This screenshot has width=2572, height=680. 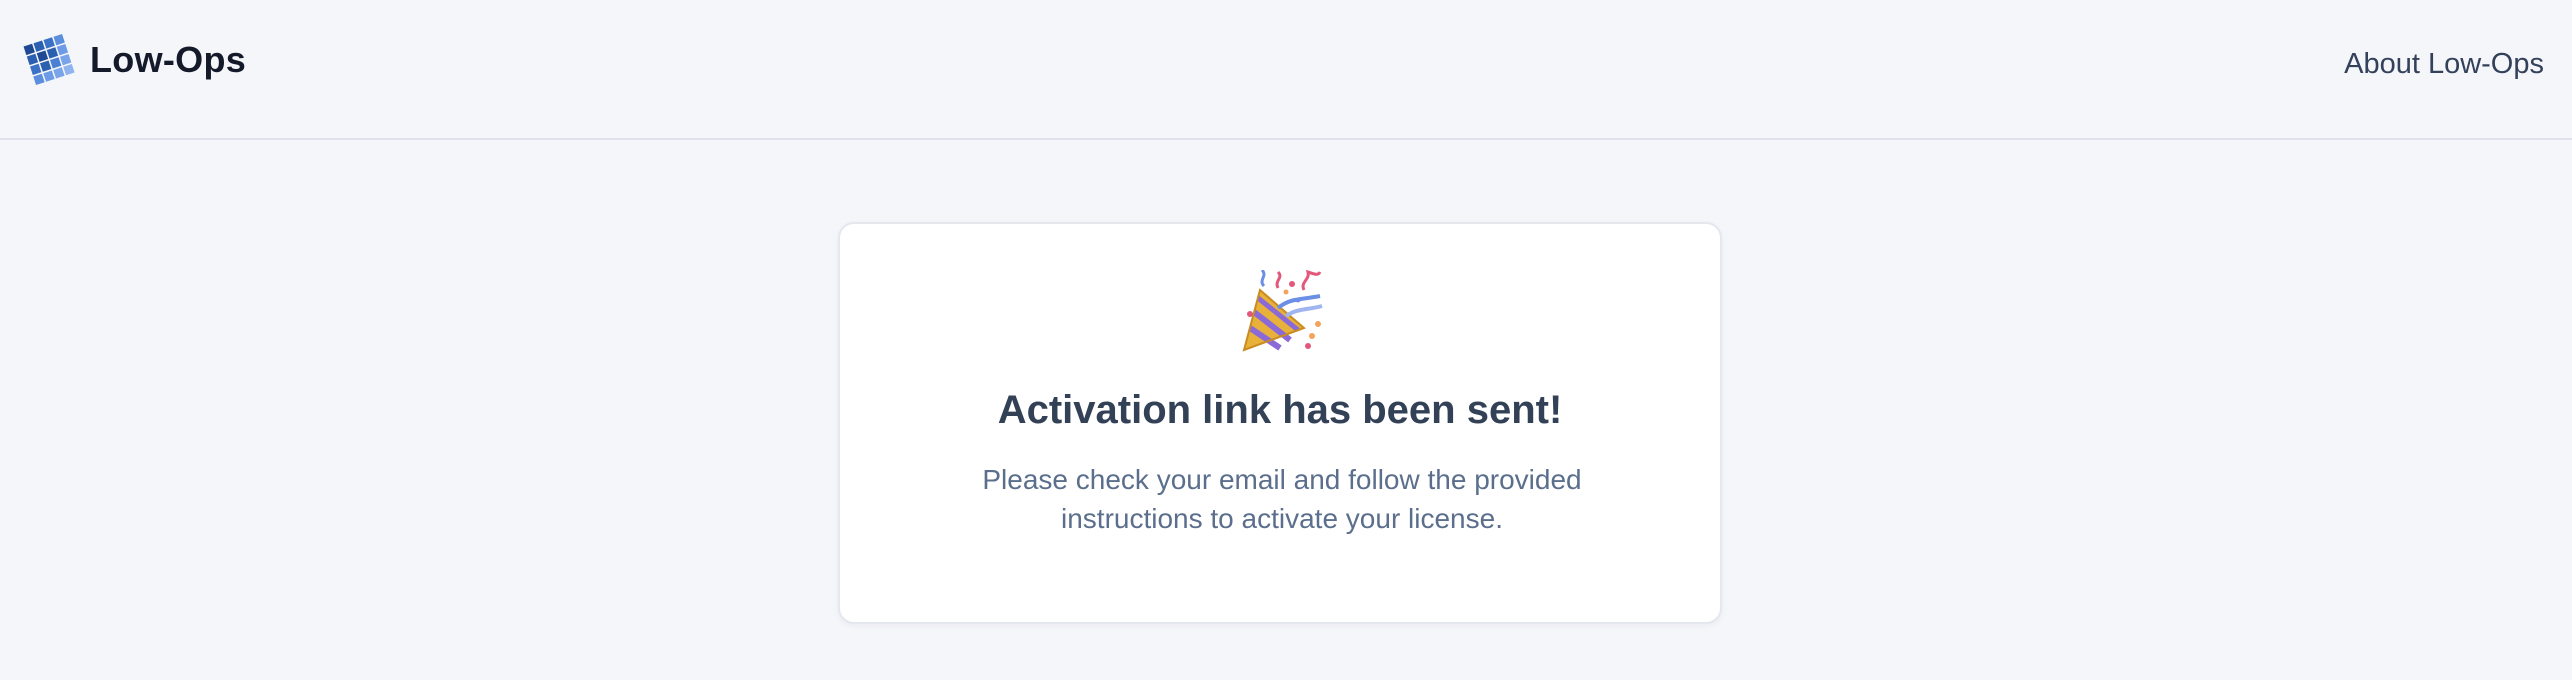 What do you see at coordinates (2444, 64) in the screenshot?
I see `about-link: About Low-Ops` at bounding box center [2444, 64].